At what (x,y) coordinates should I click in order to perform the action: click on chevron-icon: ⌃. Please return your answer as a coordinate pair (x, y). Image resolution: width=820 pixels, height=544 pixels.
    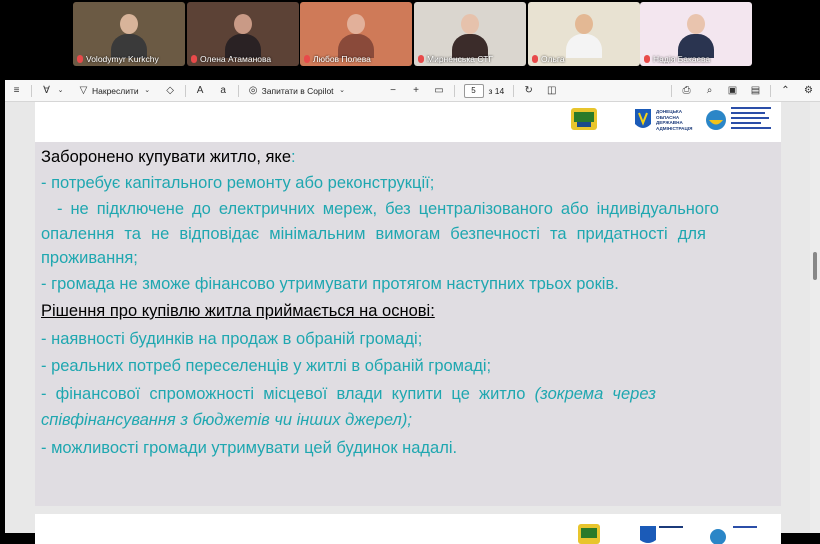
    Looking at the image, I should click on (785, 90).